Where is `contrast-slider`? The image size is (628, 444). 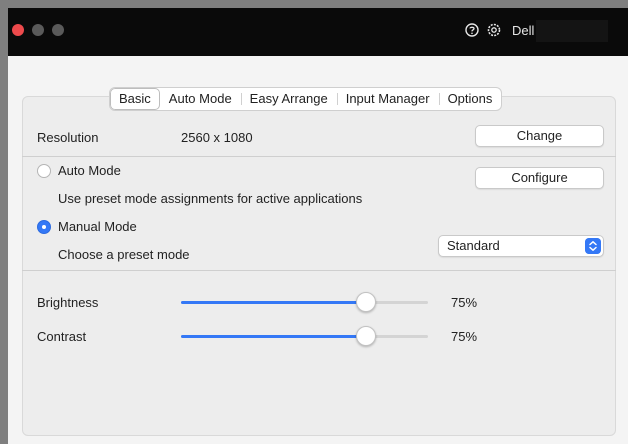
contrast-slider is located at coordinates (304, 336).